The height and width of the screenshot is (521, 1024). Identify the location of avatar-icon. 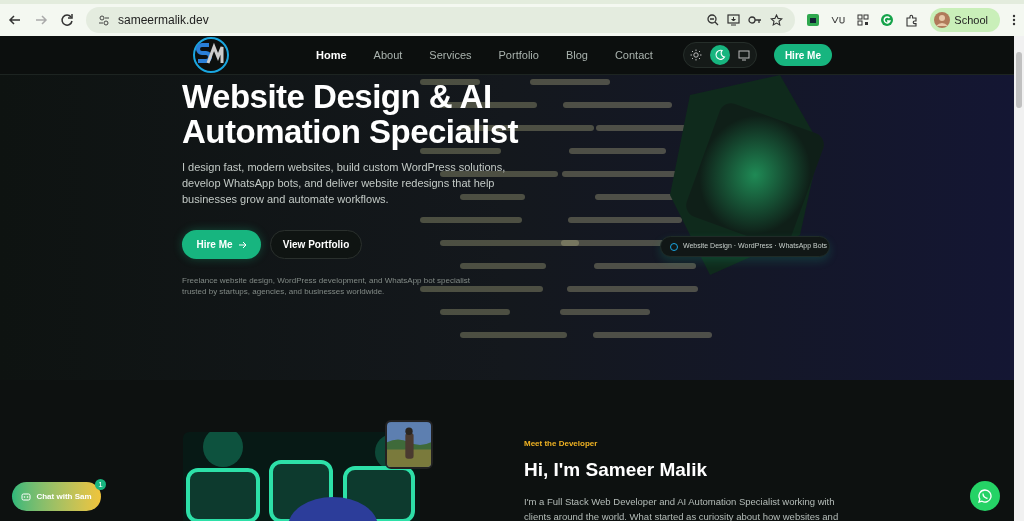
(942, 20).